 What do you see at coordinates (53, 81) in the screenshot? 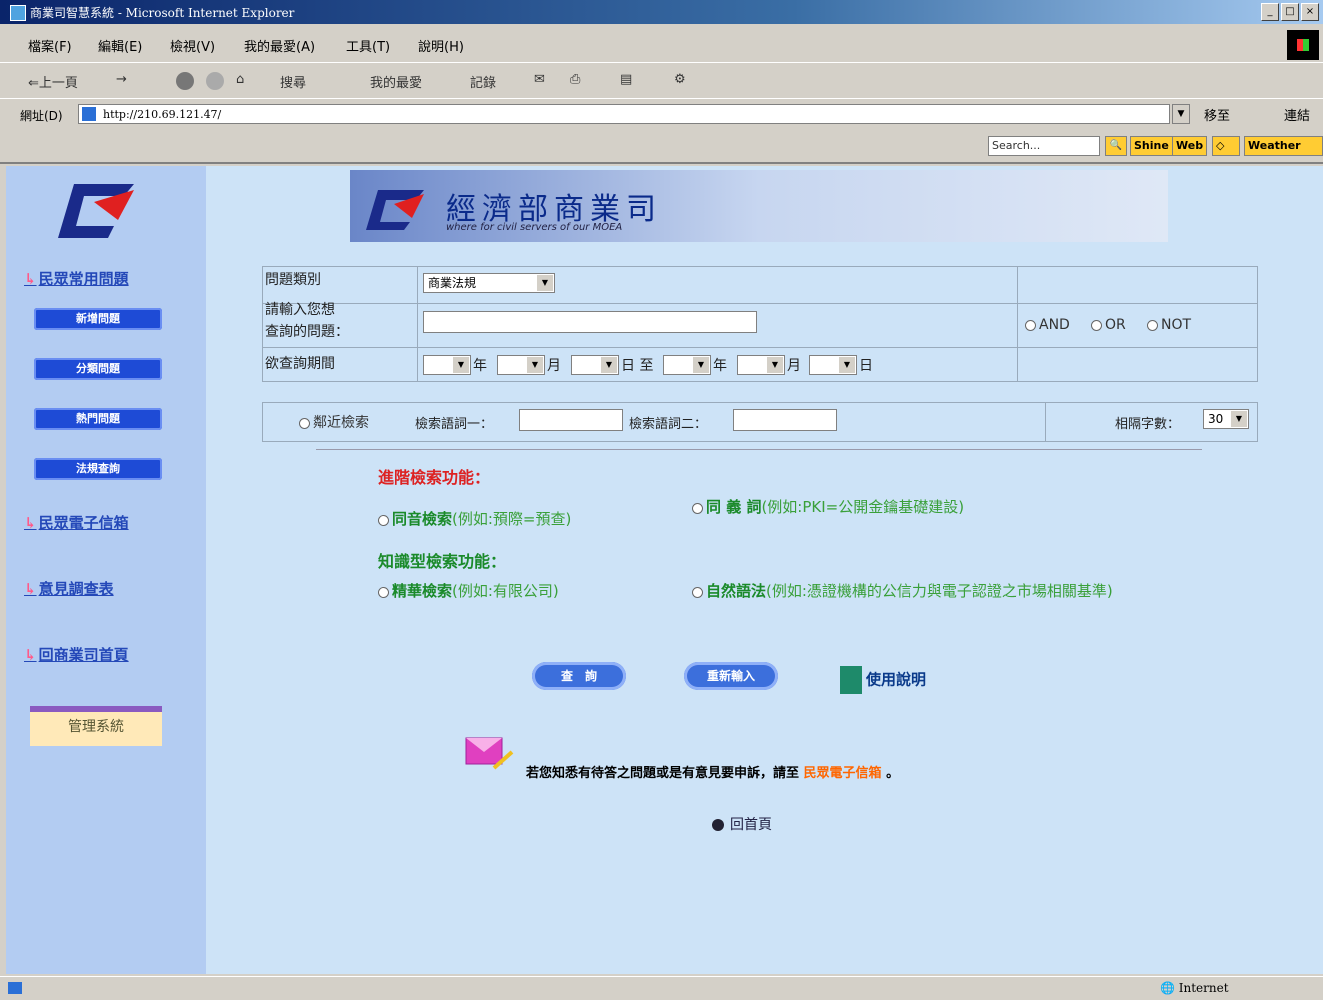
I see `back-button: ⇐上一頁` at bounding box center [53, 81].